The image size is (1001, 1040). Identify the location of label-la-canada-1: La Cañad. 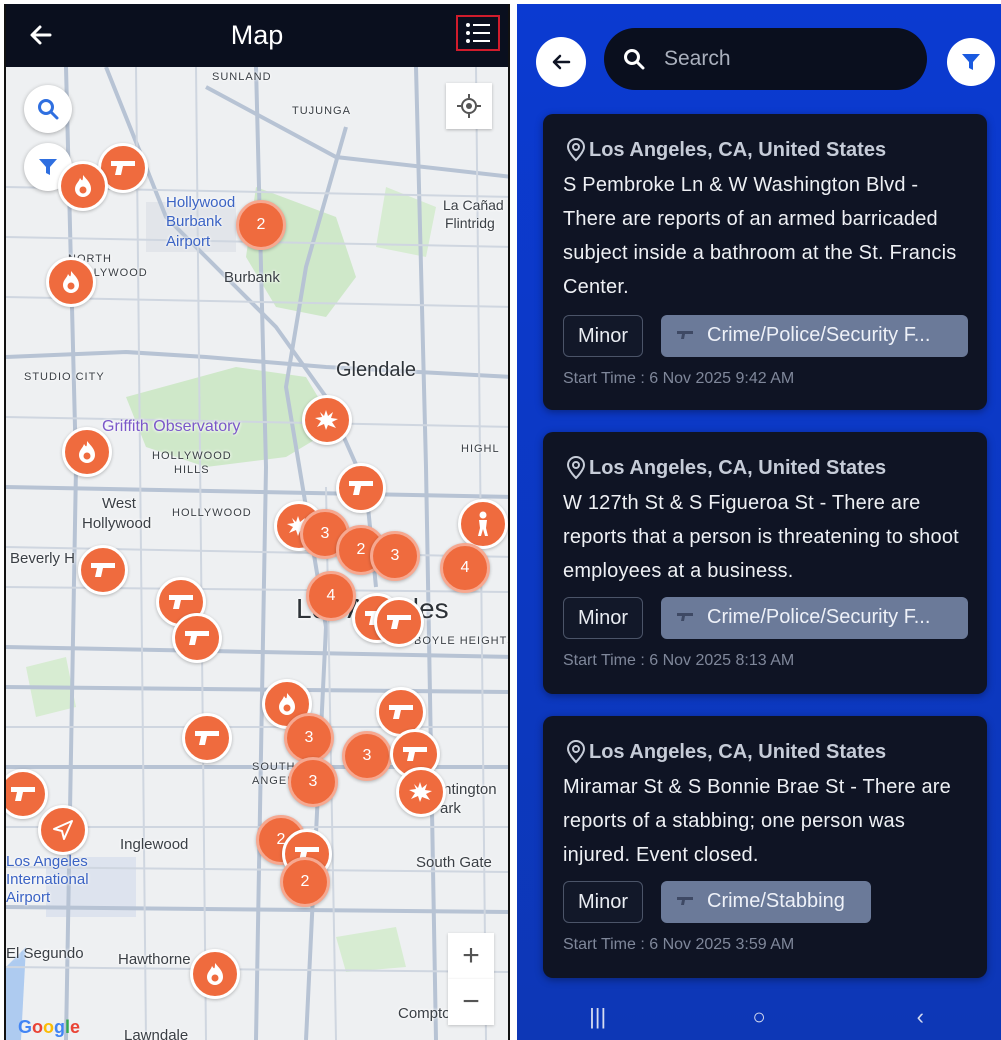
(473, 205).